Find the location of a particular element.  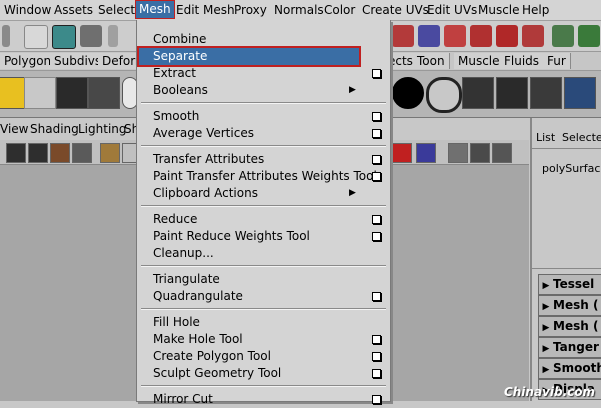

hypershade-icon is located at coordinates (580, 93).